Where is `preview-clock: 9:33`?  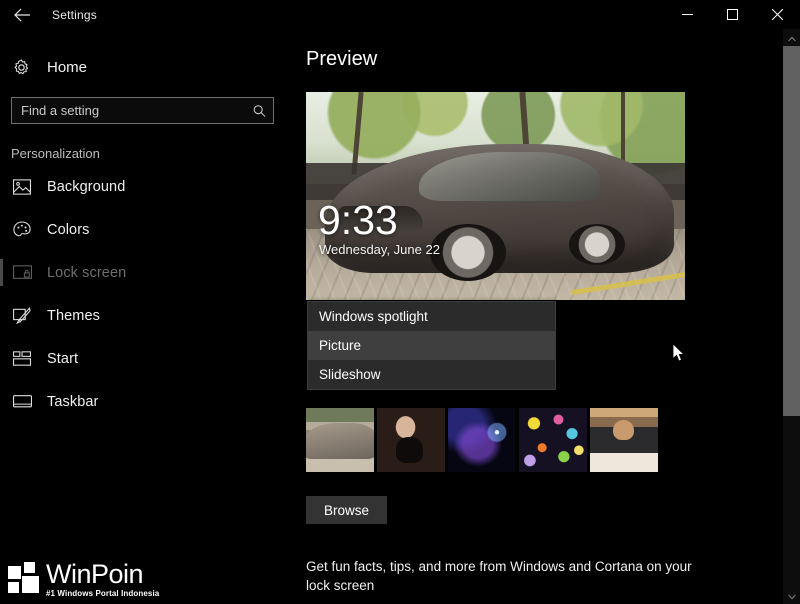 preview-clock: 9:33 is located at coordinates (358, 220).